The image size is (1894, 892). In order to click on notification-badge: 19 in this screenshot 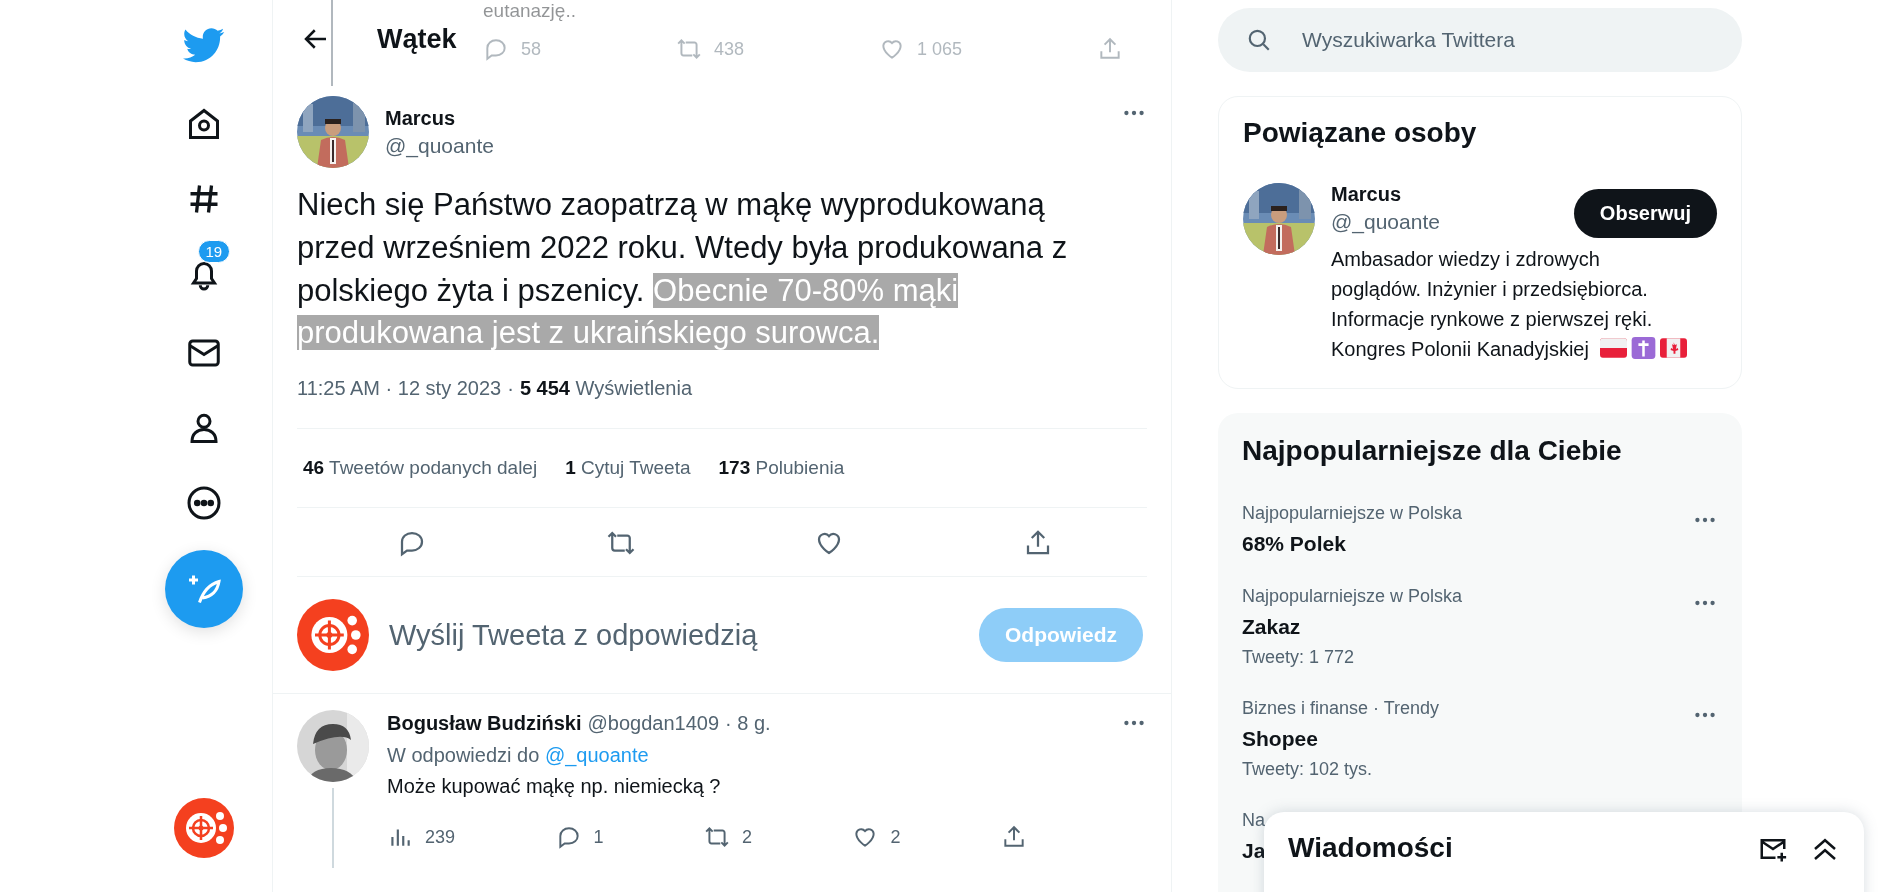, I will do `click(214, 251)`.